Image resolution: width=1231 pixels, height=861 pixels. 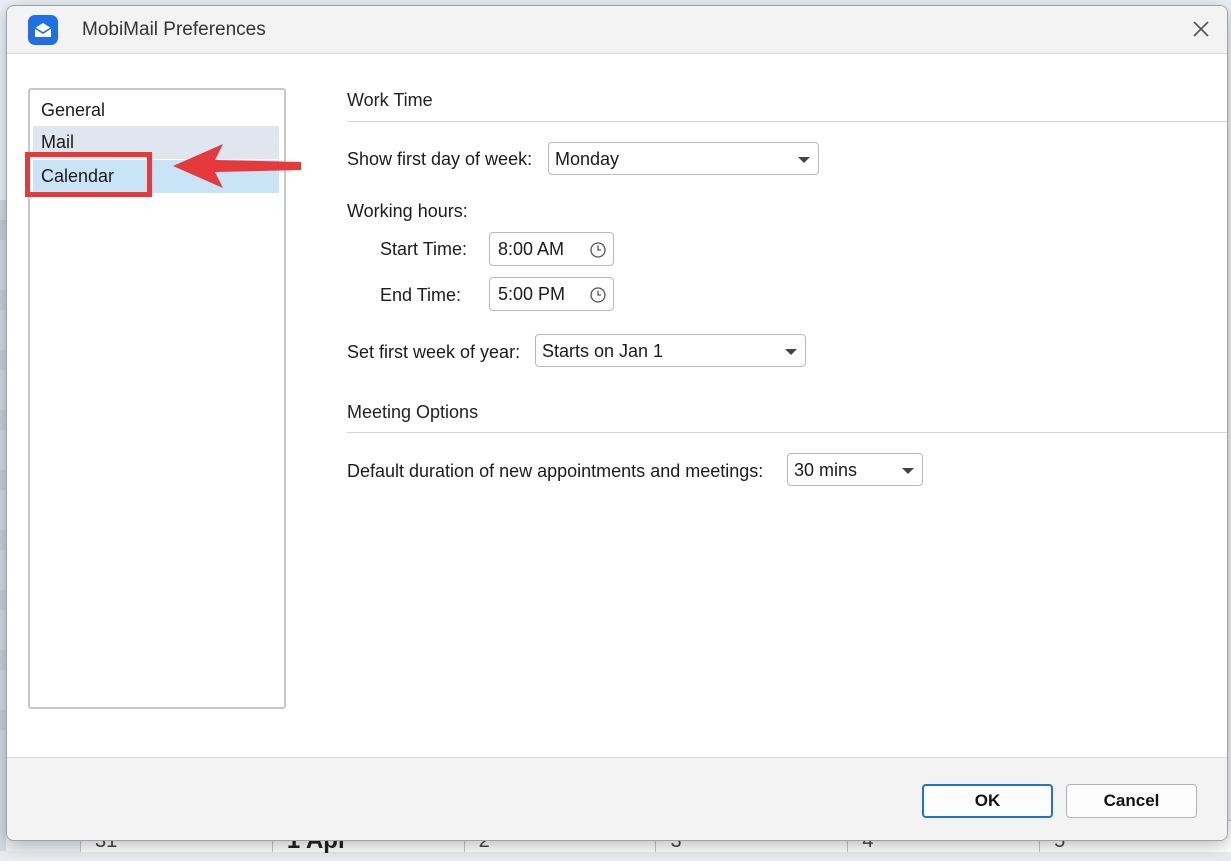 What do you see at coordinates (603, 351) in the screenshot?
I see `first-week-value: Starts on Jan 1` at bounding box center [603, 351].